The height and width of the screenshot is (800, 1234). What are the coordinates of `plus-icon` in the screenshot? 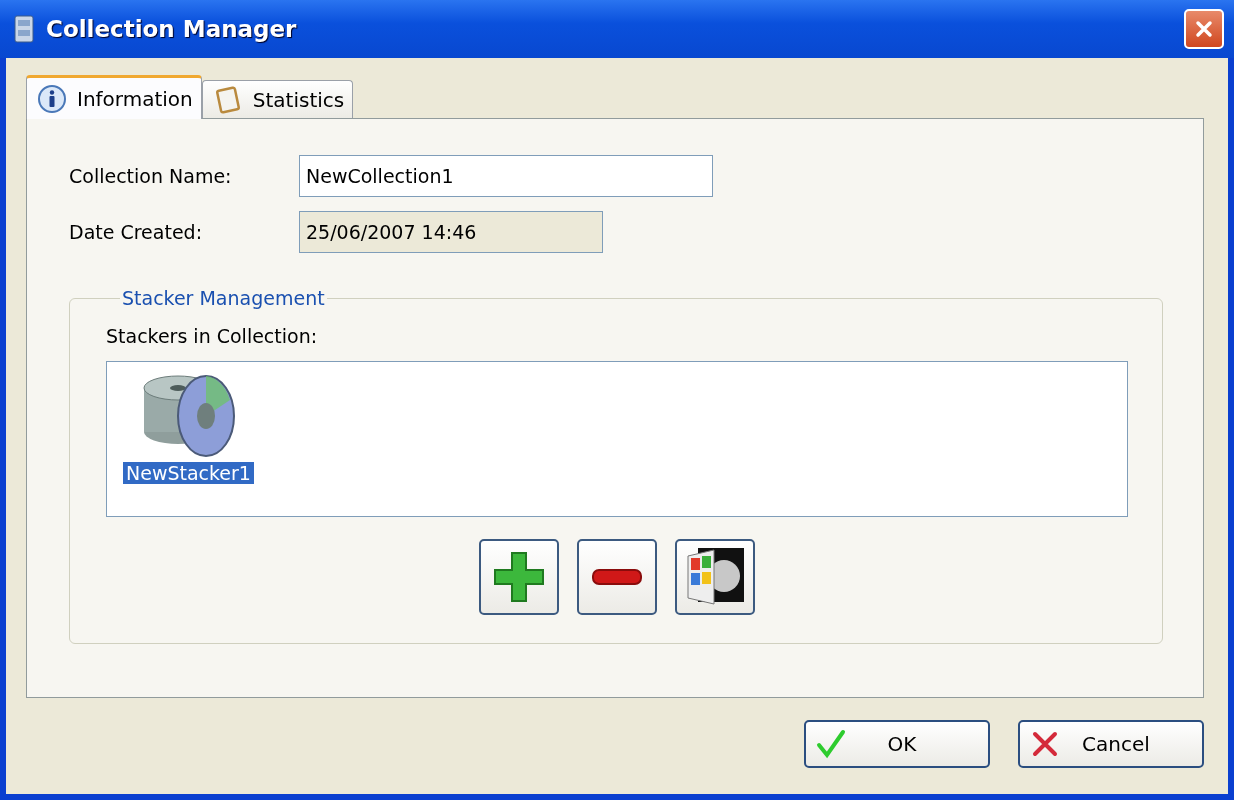 It's located at (519, 577).